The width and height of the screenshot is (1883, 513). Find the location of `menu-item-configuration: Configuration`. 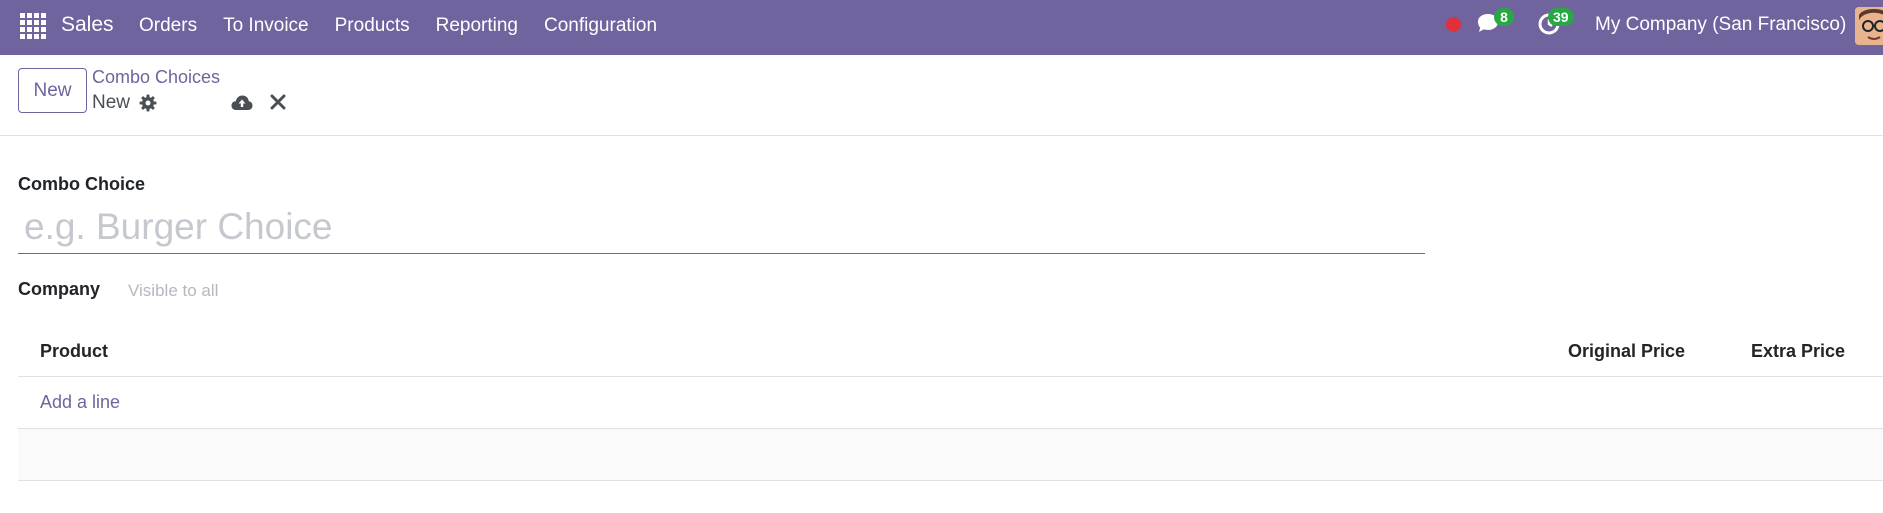

menu-item-configuration: Configuration is located at coordinates (600, 26).